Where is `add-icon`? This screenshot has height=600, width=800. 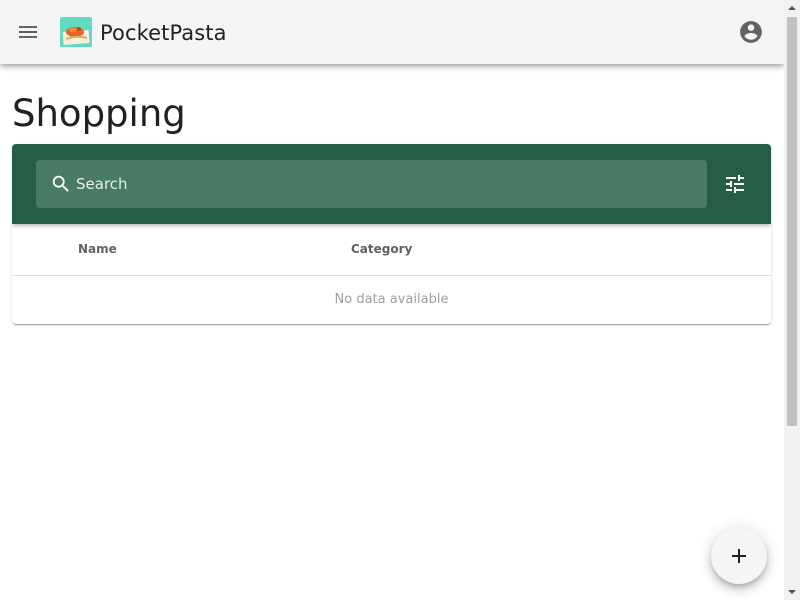 add-icon is located at coordinates (739, 556).